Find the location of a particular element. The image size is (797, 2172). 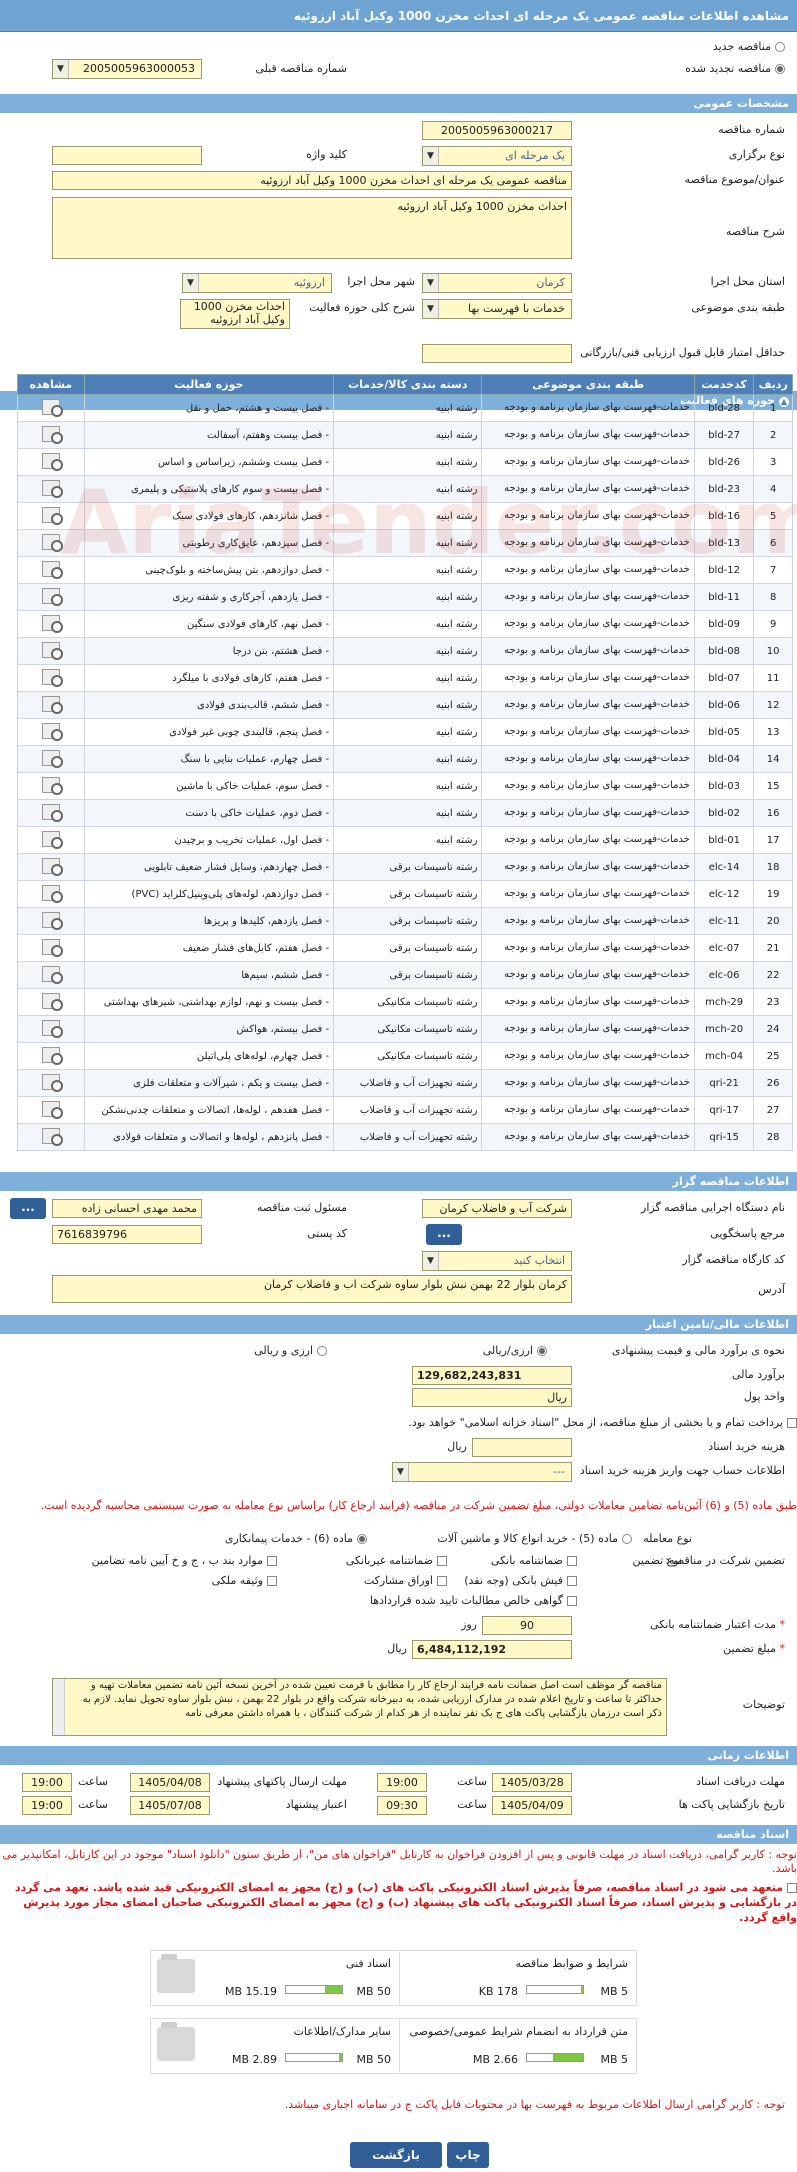

doc-deadline-date: 1405/03/28 is located at coordinates (532, 1782).